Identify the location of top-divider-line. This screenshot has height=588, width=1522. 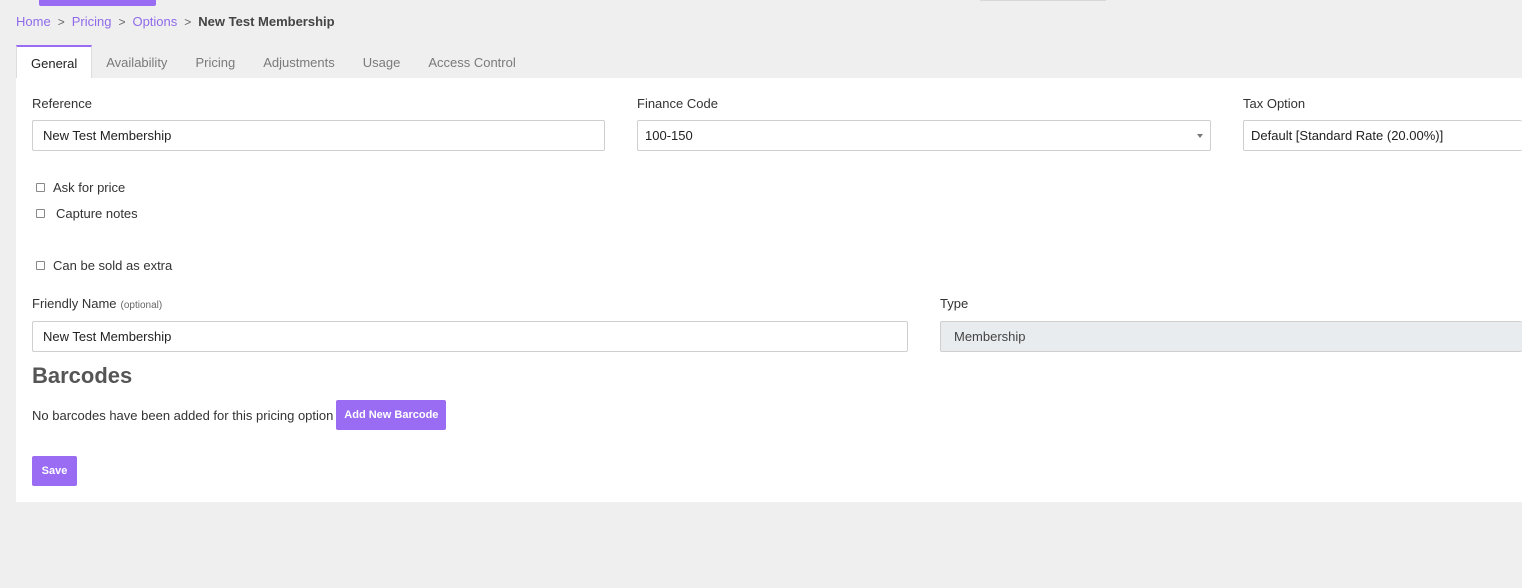
(1043, 0).